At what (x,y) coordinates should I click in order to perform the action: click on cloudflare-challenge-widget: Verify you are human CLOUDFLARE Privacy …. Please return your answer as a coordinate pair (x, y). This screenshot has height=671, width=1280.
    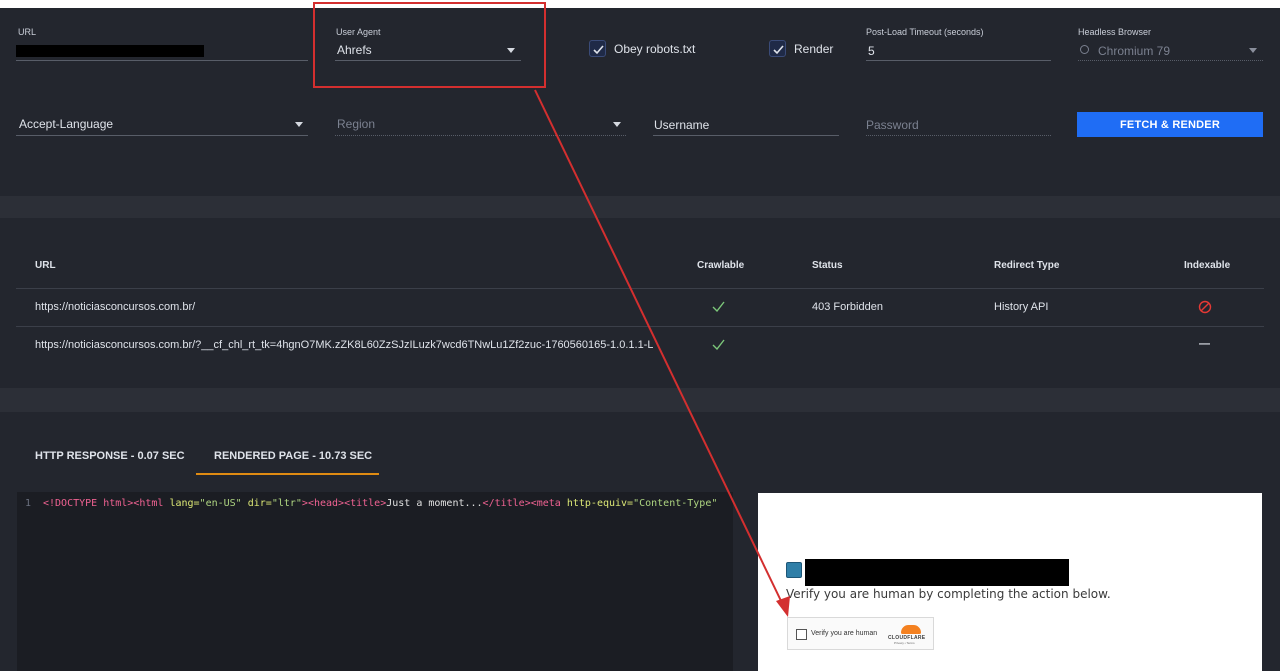
    Looking at the image, I should click on (860, 633).